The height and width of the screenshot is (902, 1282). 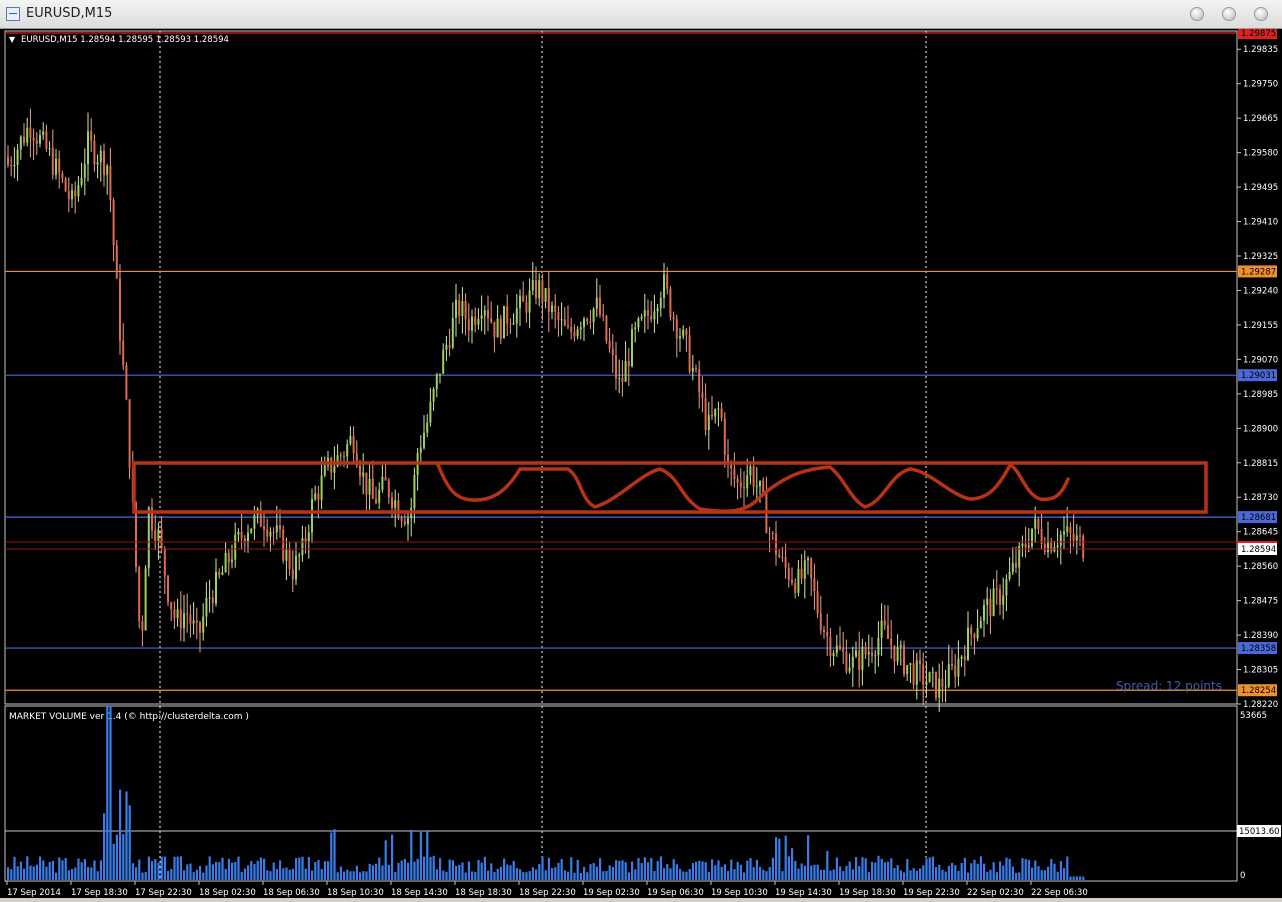 What do you see at coordinates (1197, 14) in the screenshot?
I see `minimize-icon` at bounding box center [1197, 14].